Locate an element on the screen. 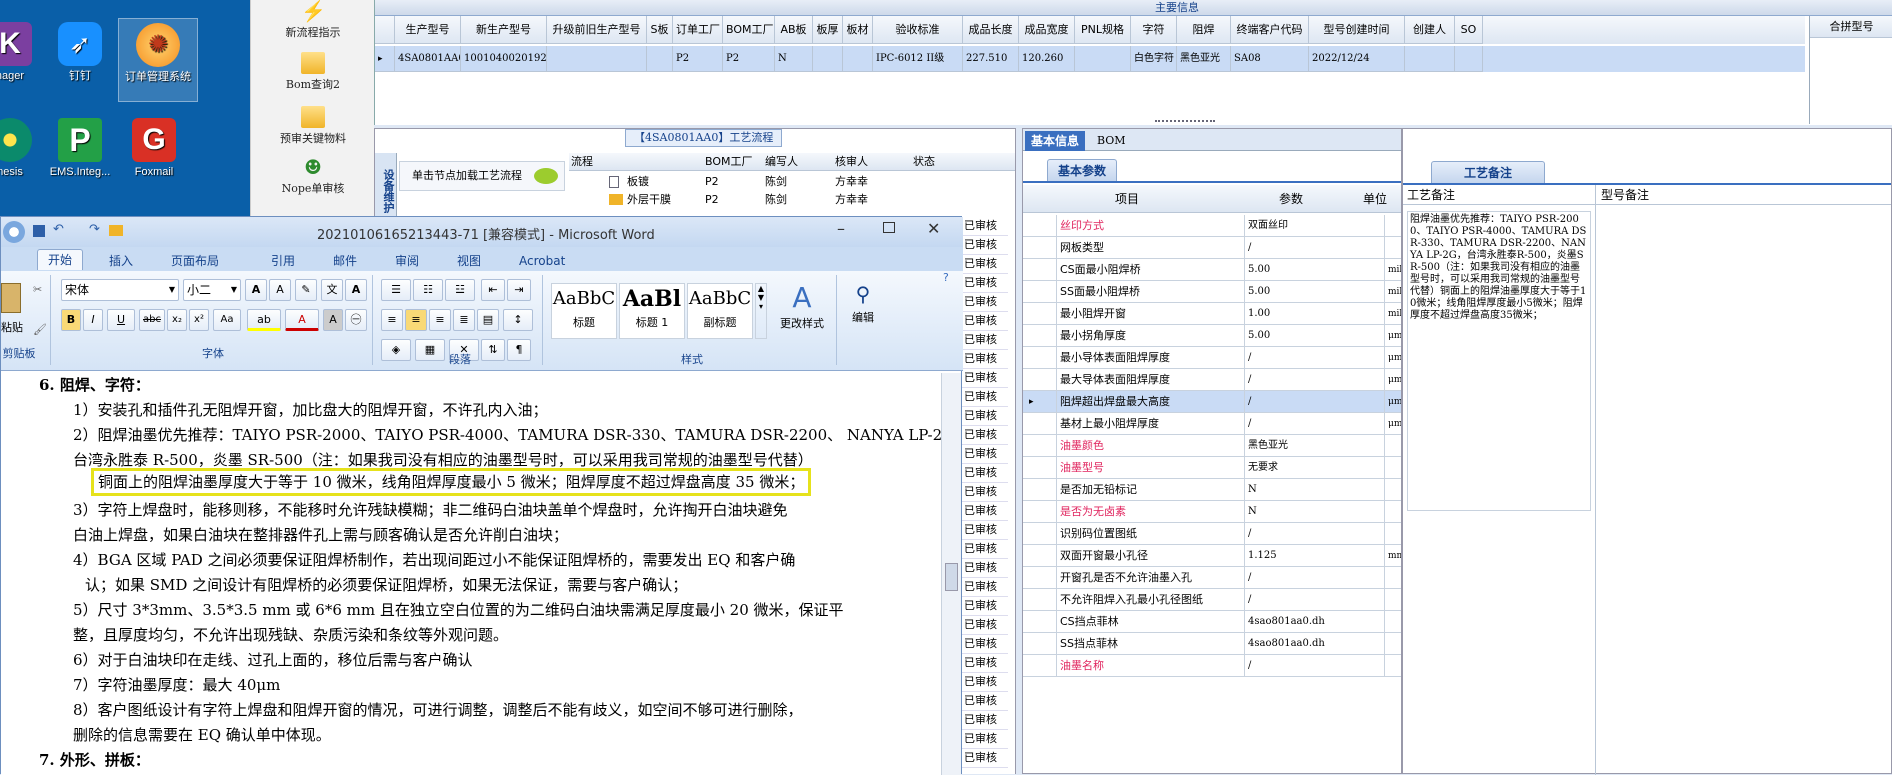 The width and height of the screenshot is (1892, 775). distributed-button: ▤ is located at coordinates (488, 320).